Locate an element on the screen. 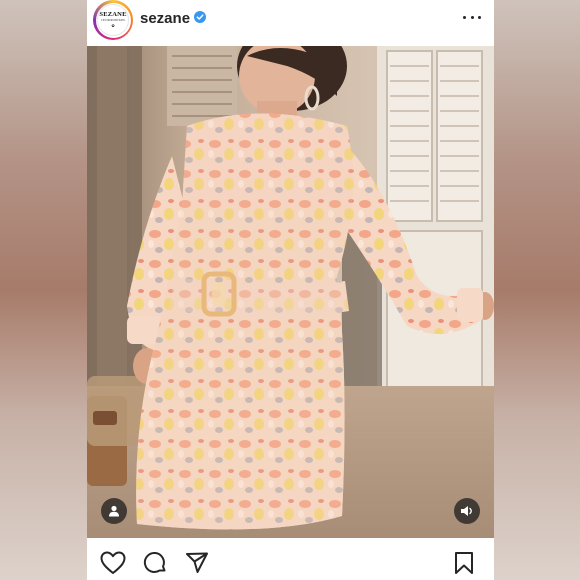  sound-toggle-button is located at coordinates (467, 511).